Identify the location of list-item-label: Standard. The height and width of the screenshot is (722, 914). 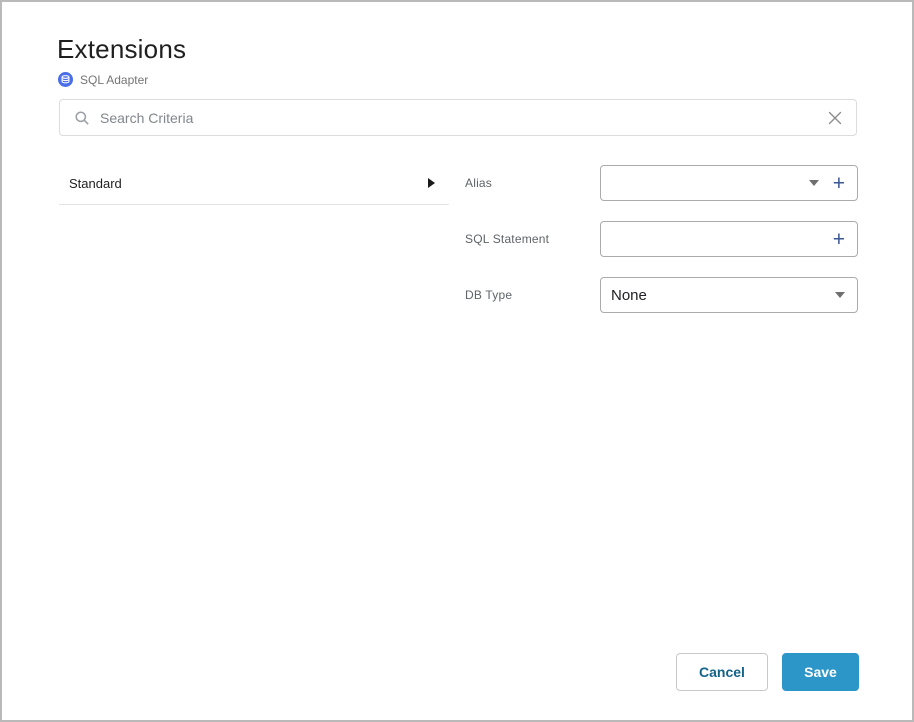
(95, 183).